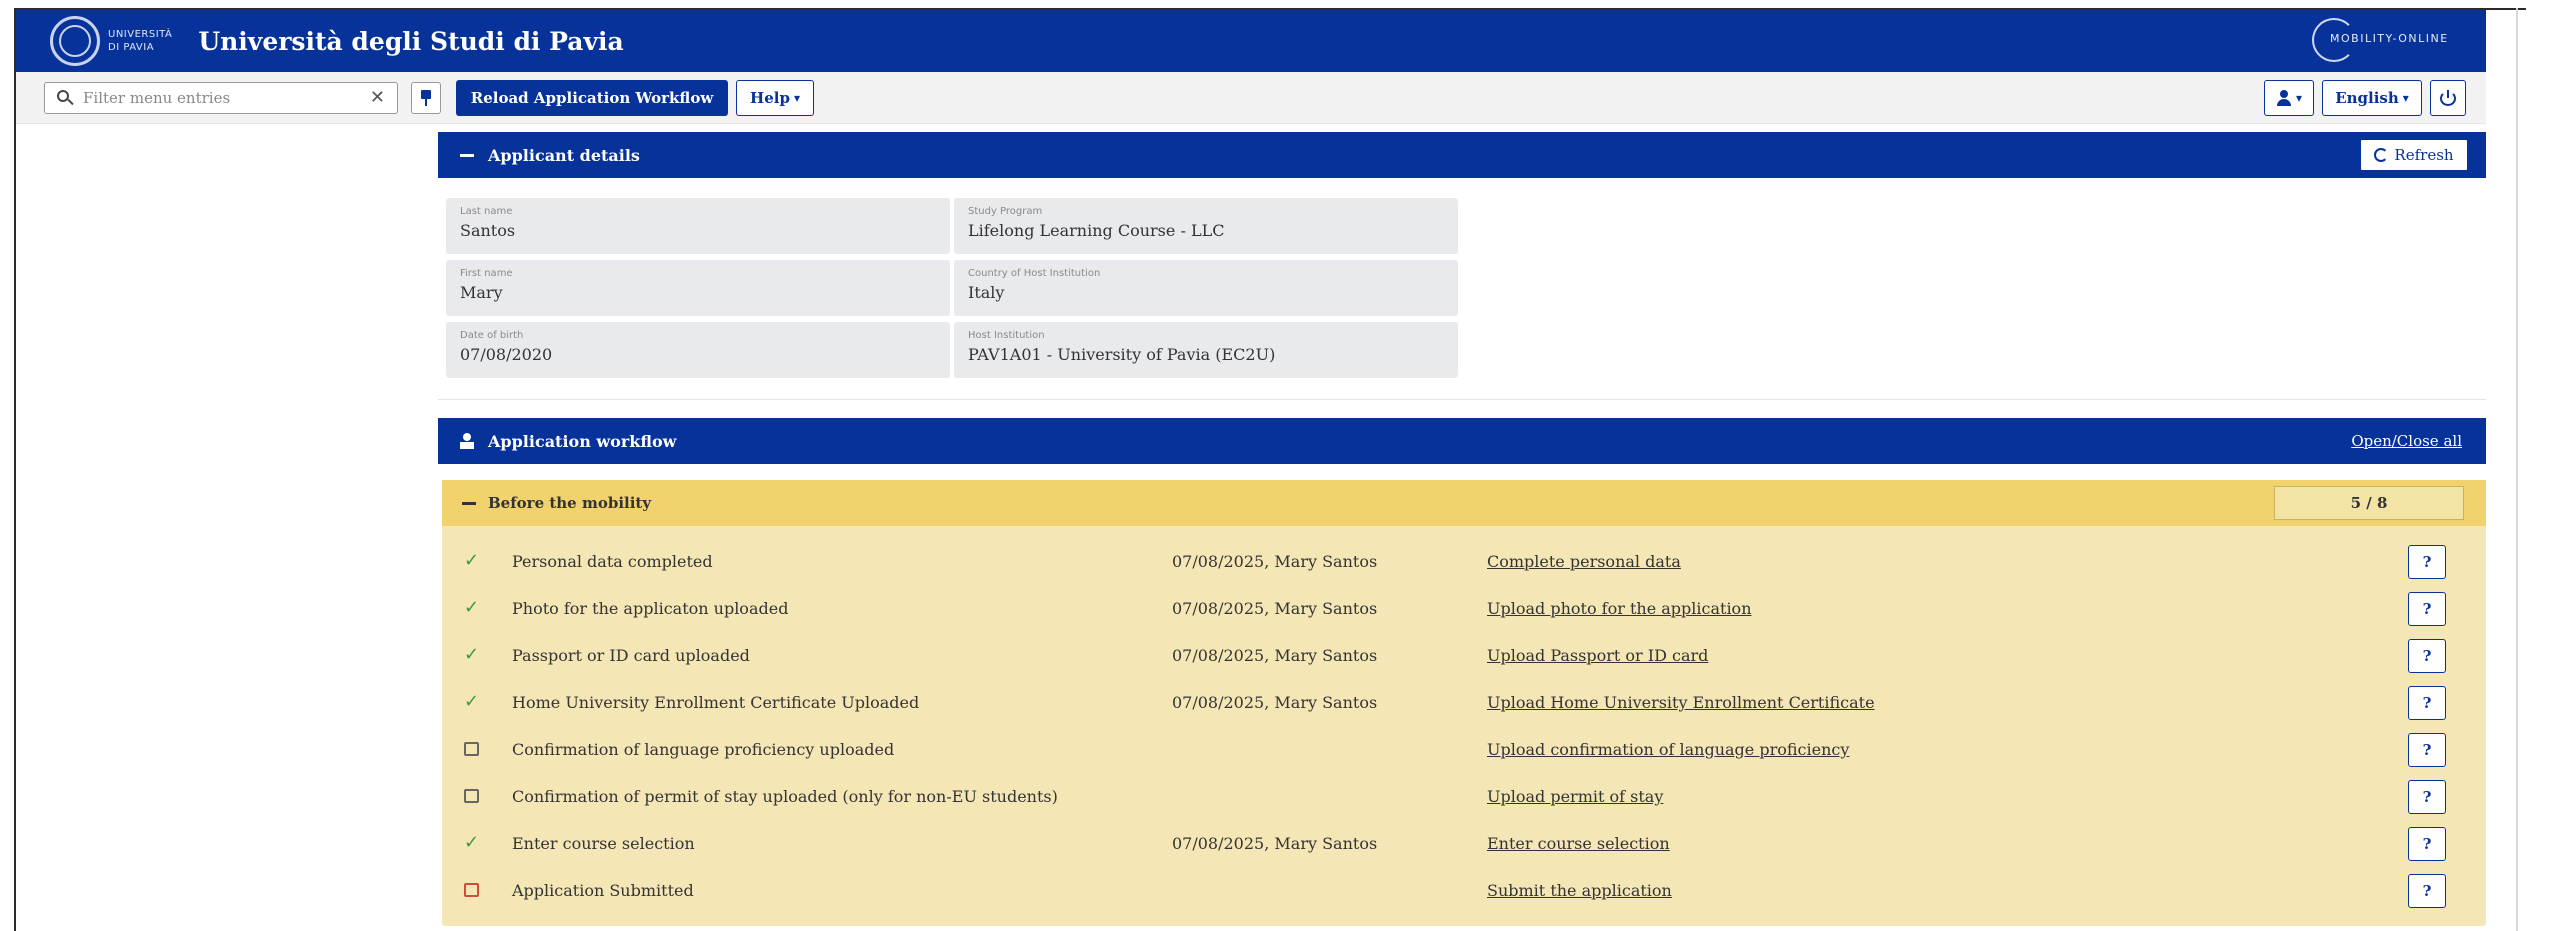 This screenshot has height=931, width=2552. What do you see at coordinates (698, 350) in the screenshot?
I see `field-date-of-birth: Date of birth 07/08/2020` at bounding box center [698, 350].